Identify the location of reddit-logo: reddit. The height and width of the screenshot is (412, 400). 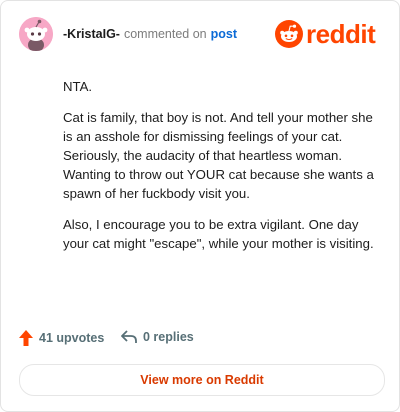
(329, 34).